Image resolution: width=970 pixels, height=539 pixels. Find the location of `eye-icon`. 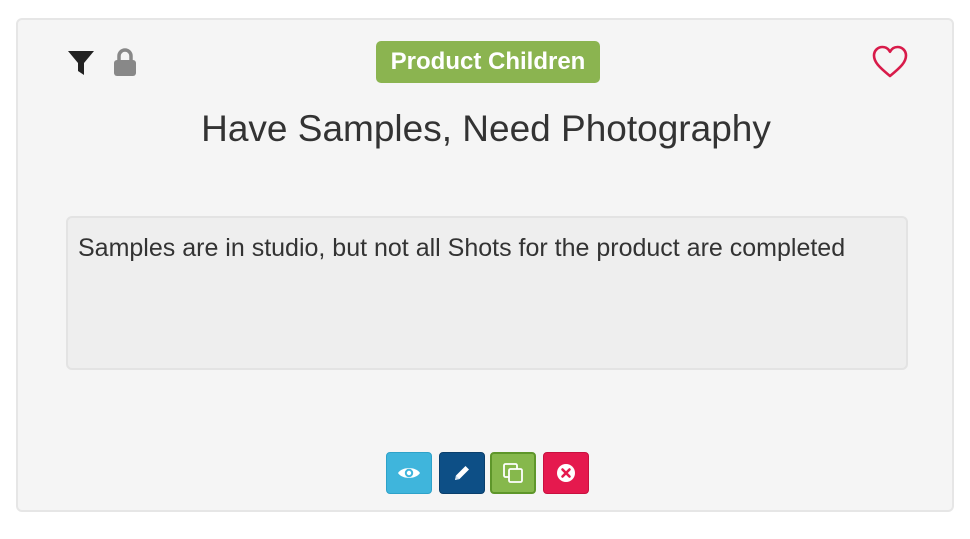

eye-icon is located at coordinates (409, 473).